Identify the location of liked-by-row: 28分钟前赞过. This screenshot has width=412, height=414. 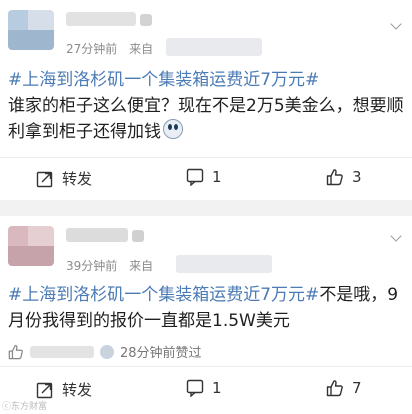
(105, 351).